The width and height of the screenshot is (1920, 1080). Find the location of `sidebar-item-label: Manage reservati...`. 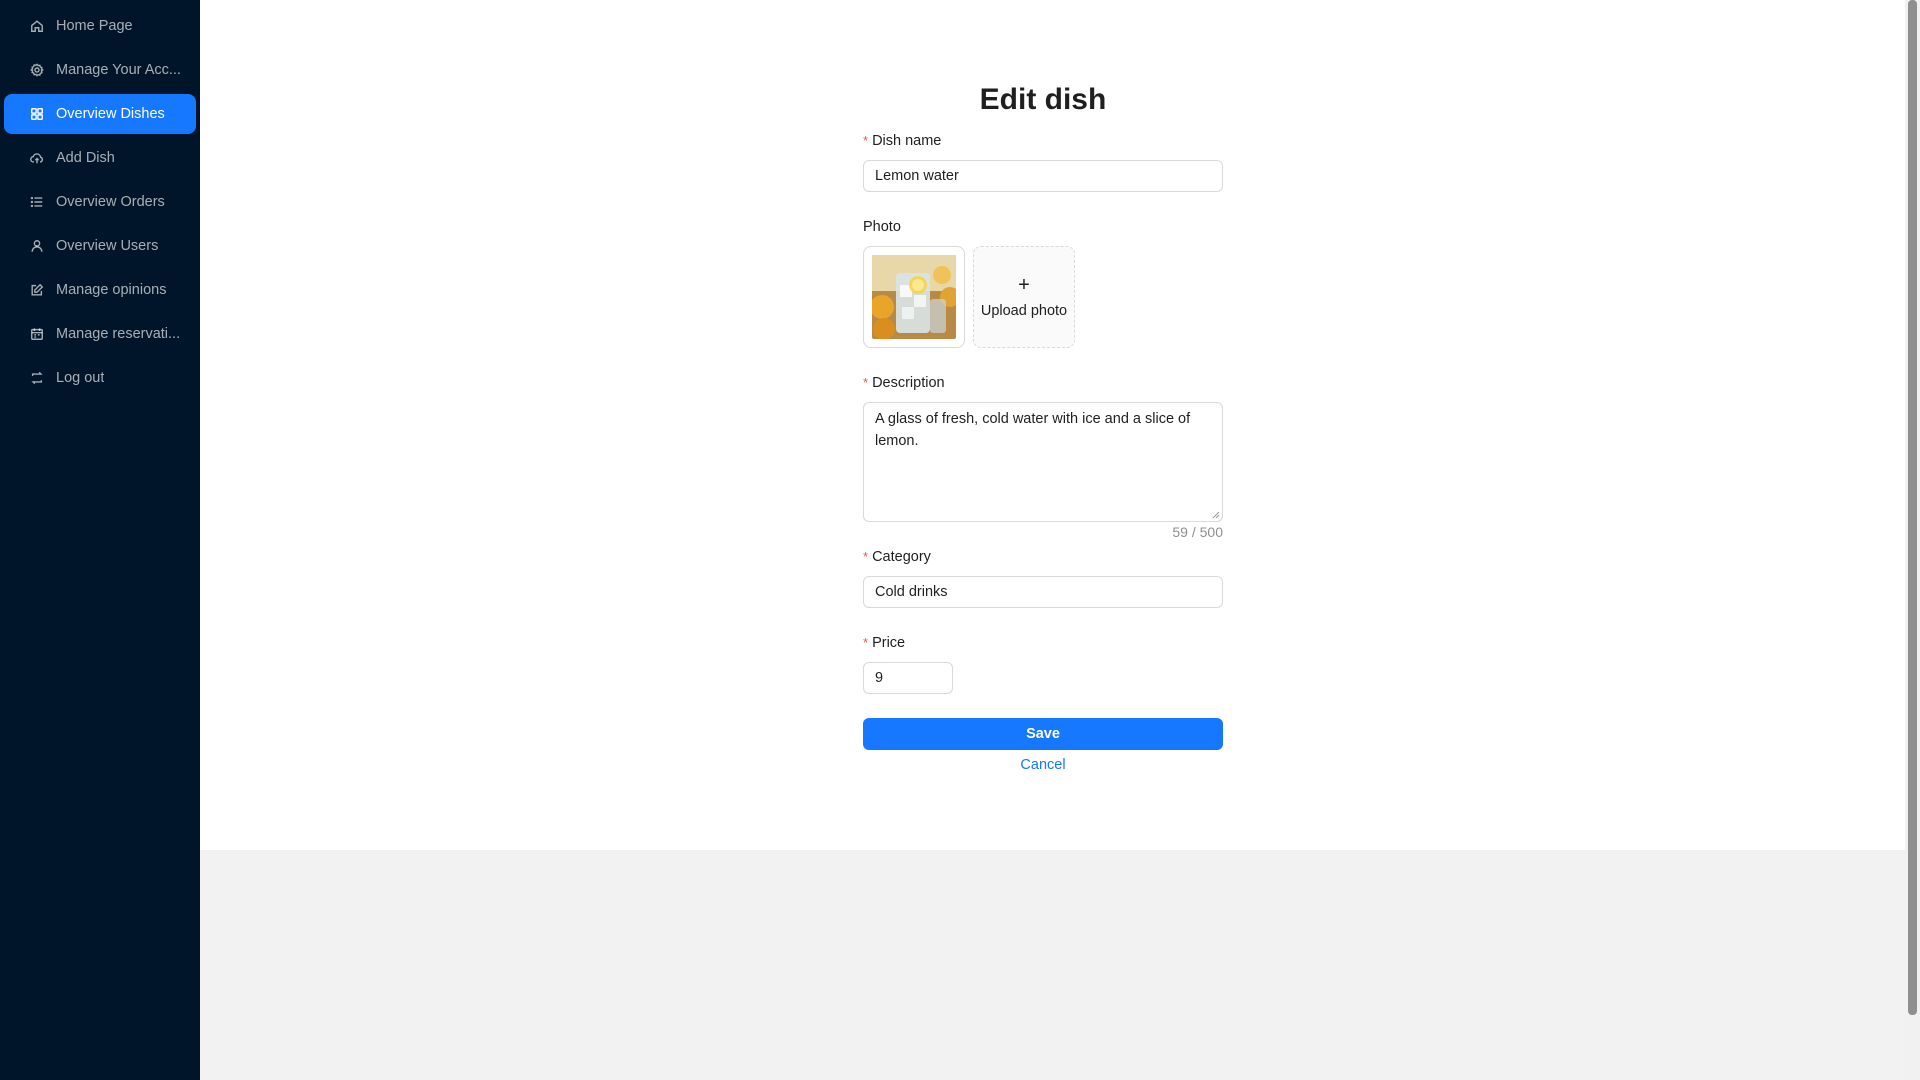

sidebar-item-label: Manage reservati... is located at coordinates (118, 334).